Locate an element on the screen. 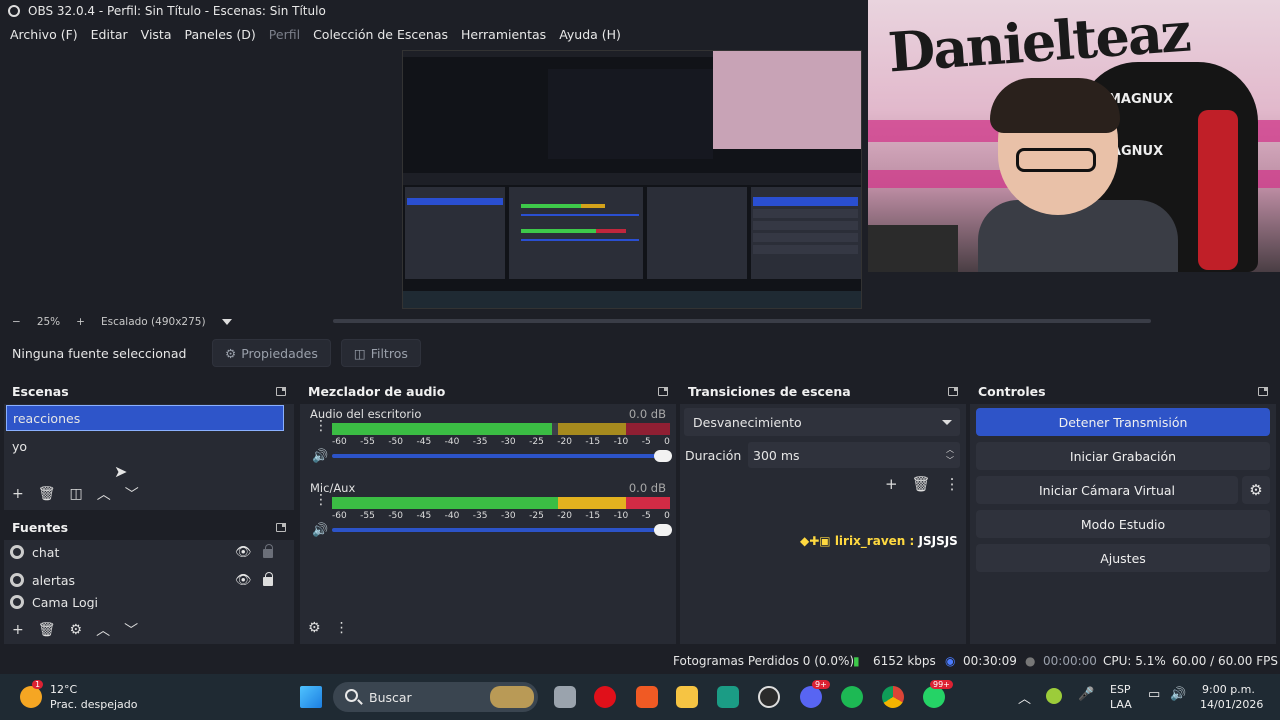 This screenshot has height=720, width=1280. menu-coleccion-escenas: Colección de Escenas is located at coordinates (380, 34).